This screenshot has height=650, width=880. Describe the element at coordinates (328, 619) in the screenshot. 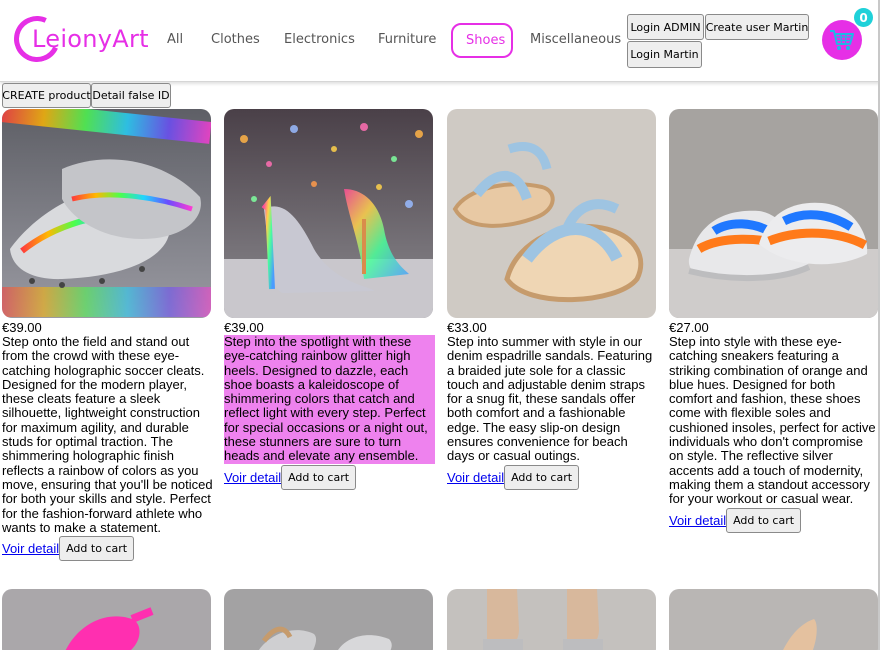

I see `product-image-grey-heels` at that location.